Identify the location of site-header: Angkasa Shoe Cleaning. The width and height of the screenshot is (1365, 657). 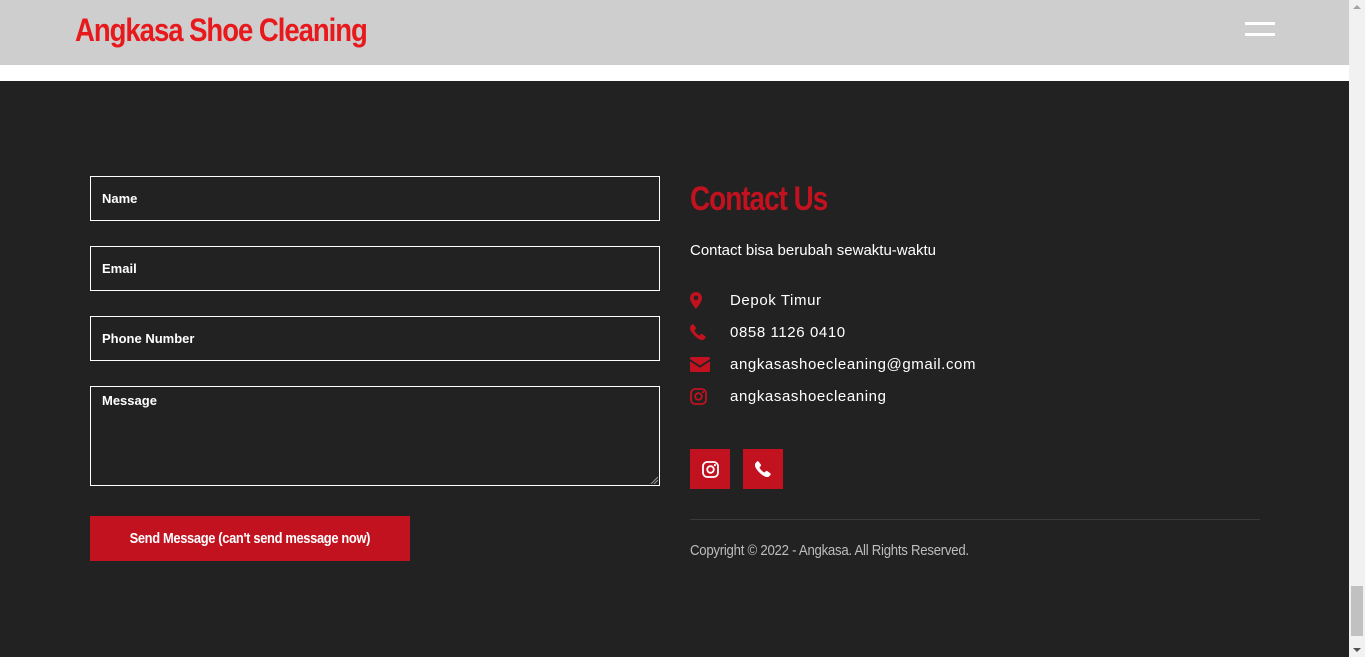
(674, 32).